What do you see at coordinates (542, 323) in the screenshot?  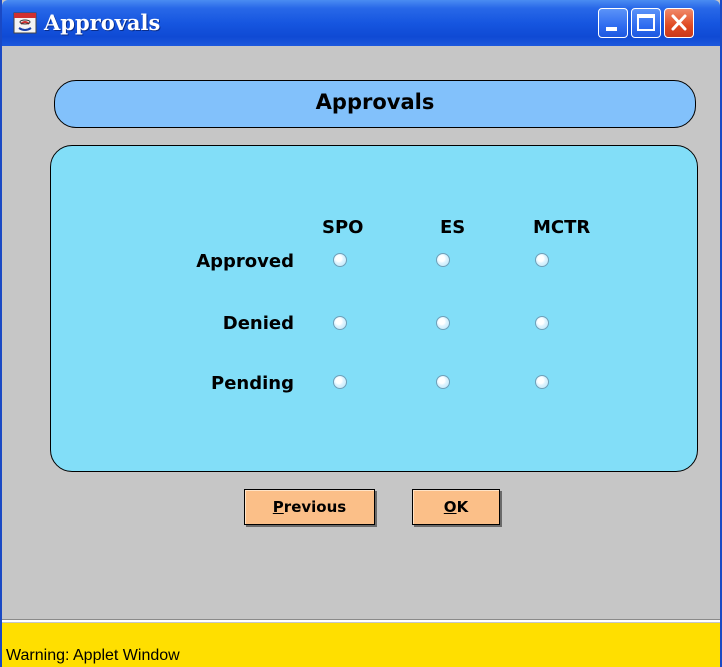 I see `radio-denied-mctr` at bounding box center [542, 323].